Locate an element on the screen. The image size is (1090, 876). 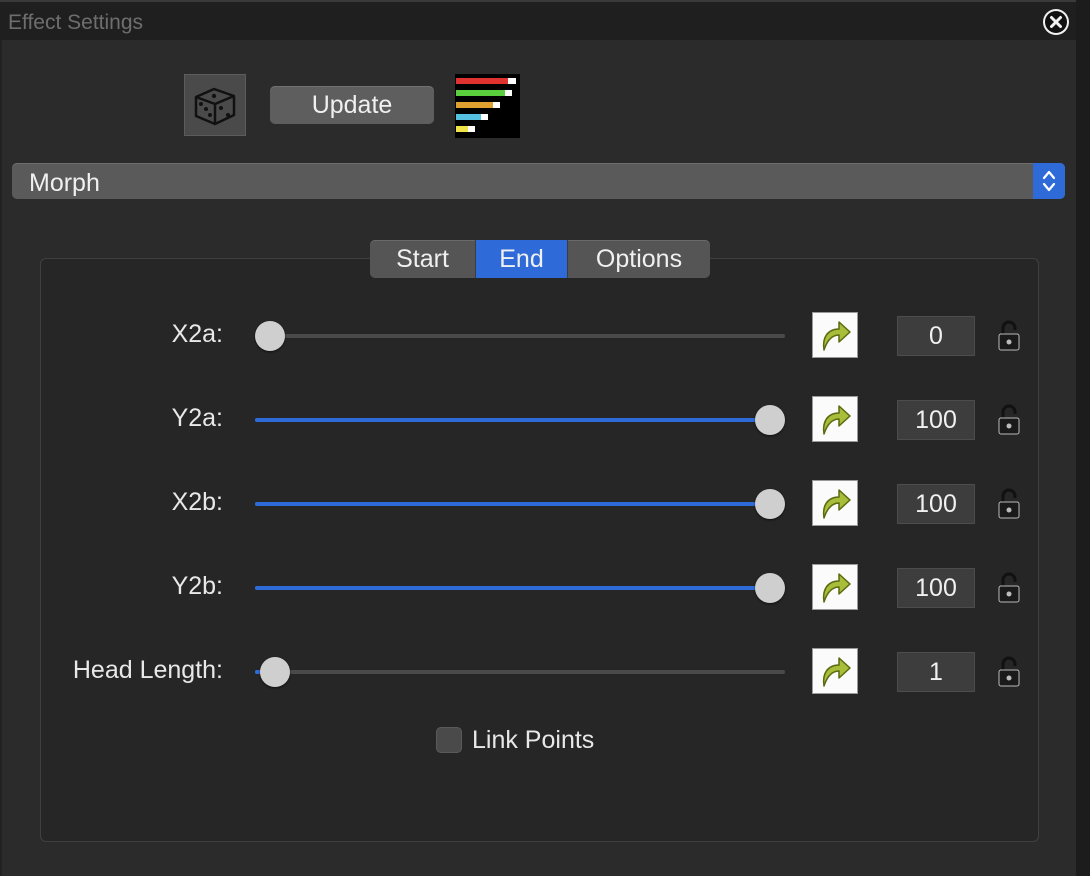
x2b-slider is located at coordinates (520, 504).